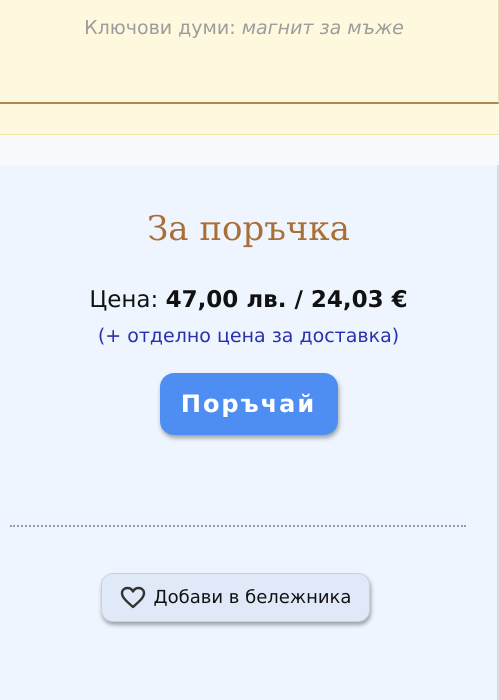 This screenshot has height=700, width=499. Describe the element at coordinates (248, 229) in the screenshot. I see `order-title: За поръчка` at that location.